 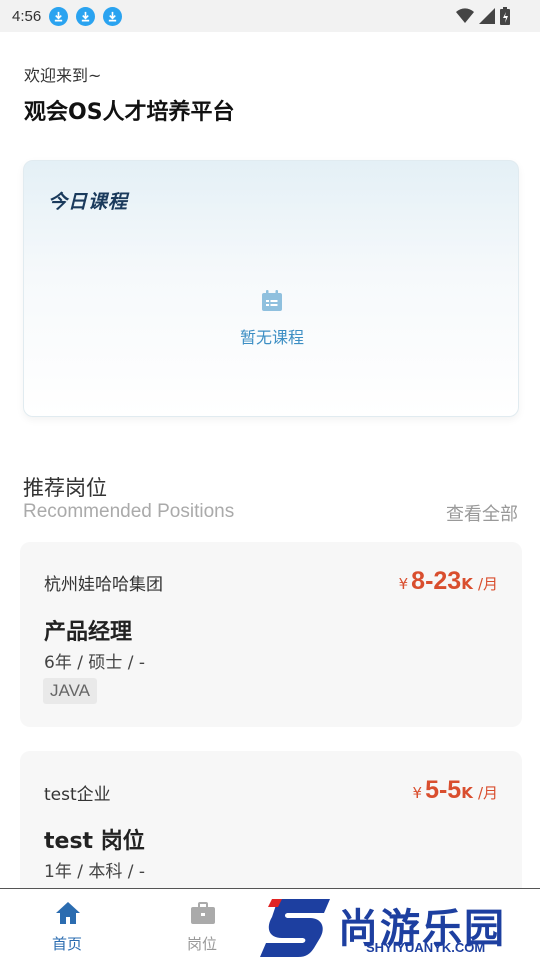 What do you see at coordinates (95, 663) in the screenshot?
I see `job-requirements: 6年 / 硕士 / -` at bounding box center [95, 663].